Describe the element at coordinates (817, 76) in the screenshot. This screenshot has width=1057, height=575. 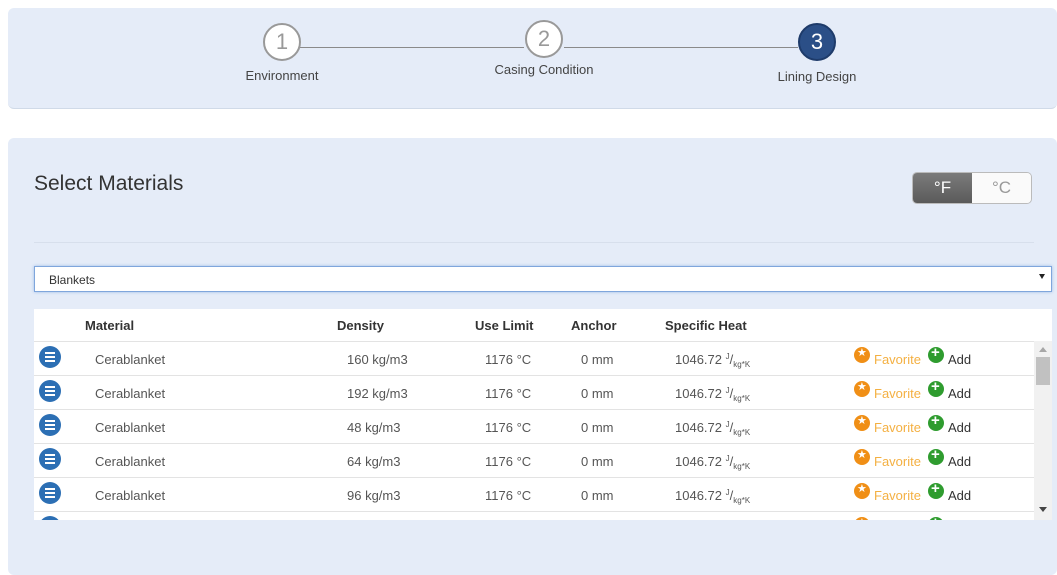
I see `step-label: Lining Design` at that location.